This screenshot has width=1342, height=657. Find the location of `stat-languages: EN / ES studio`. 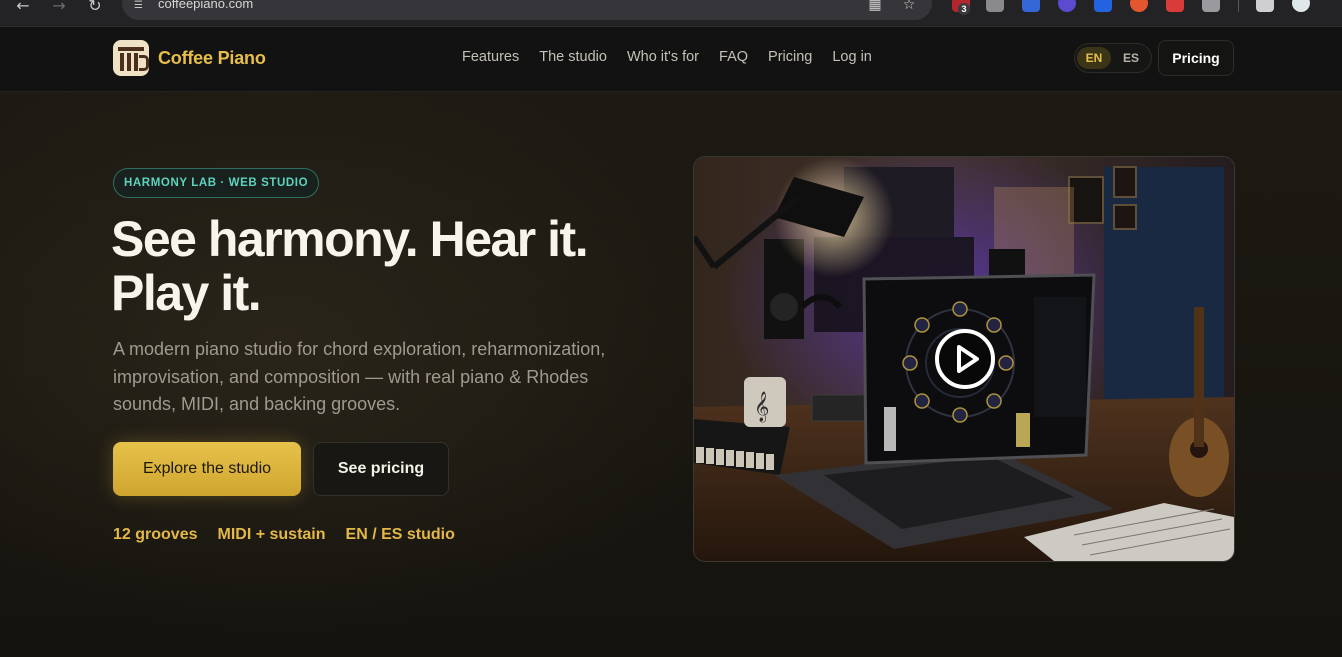

stat-languages: EN / ES studio is located at coordinates (400, 534).